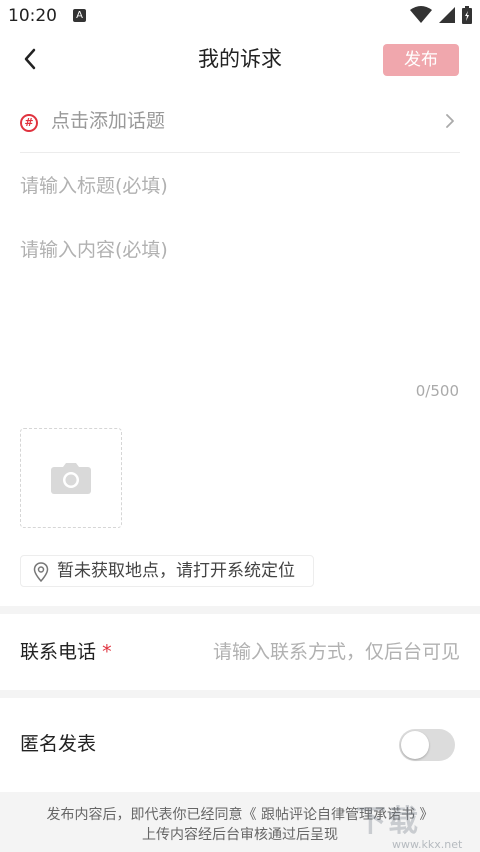 The image size is (480, 852). Describe the element at coordinates (240, 16) in the screenshot. I see `status-bar` at that location.